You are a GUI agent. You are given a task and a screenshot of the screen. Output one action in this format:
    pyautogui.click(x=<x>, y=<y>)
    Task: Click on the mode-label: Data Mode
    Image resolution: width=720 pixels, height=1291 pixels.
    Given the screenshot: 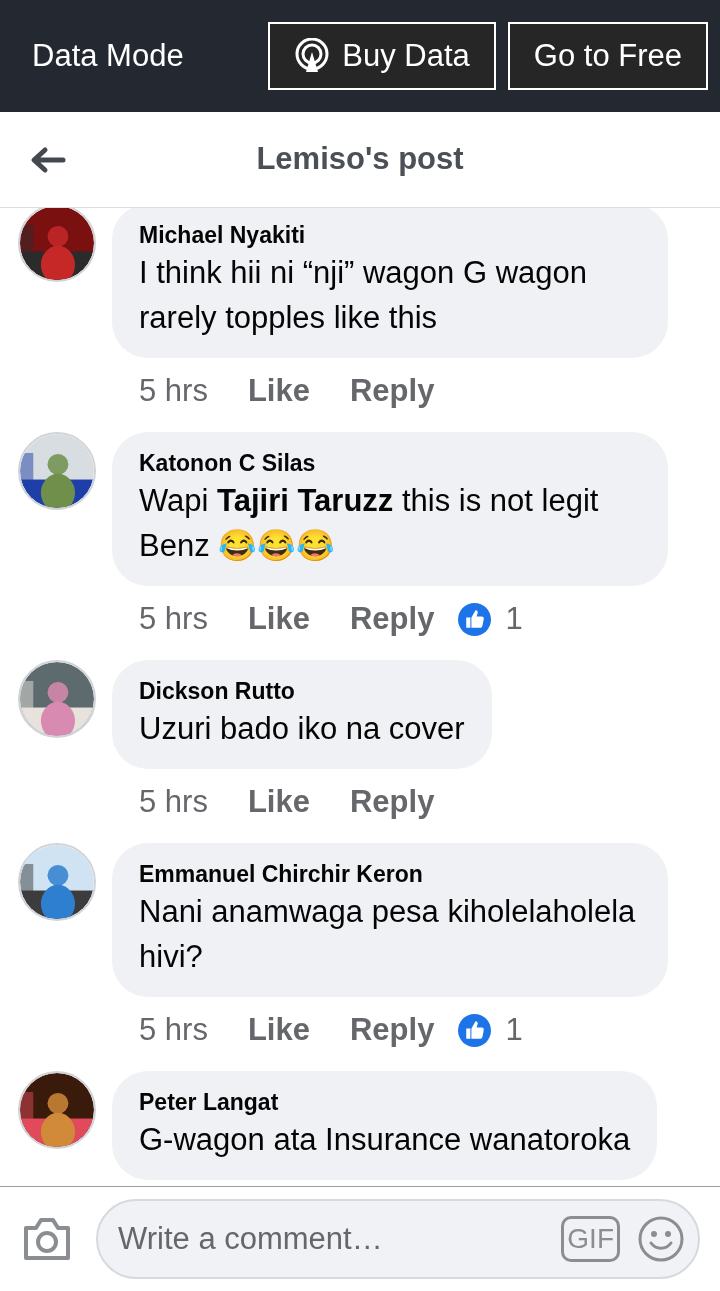 What is the action you would take?
    pyautogui.click(x=108, y=55)
    